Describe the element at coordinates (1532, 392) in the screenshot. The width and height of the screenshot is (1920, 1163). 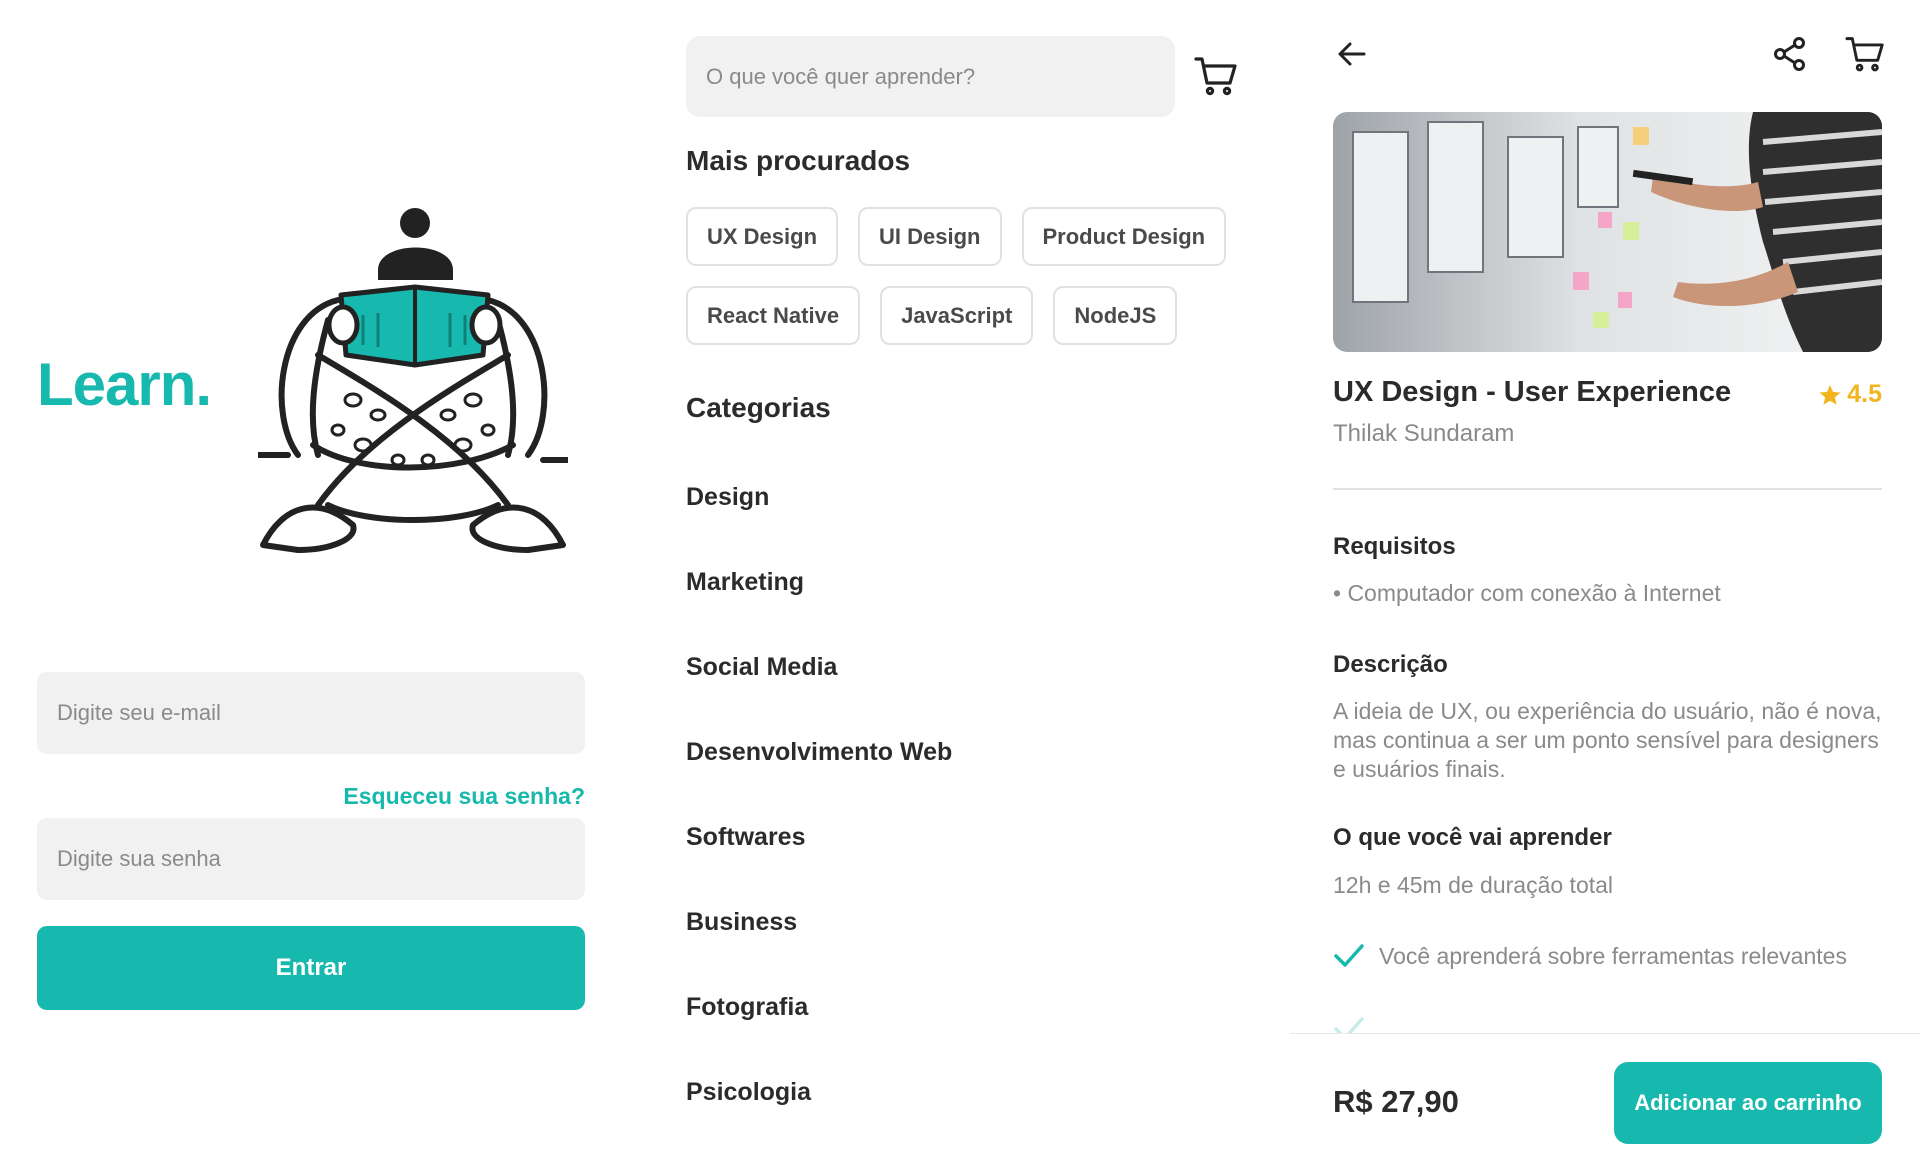
I see `course-title: UX Design - User Experience` at that location.